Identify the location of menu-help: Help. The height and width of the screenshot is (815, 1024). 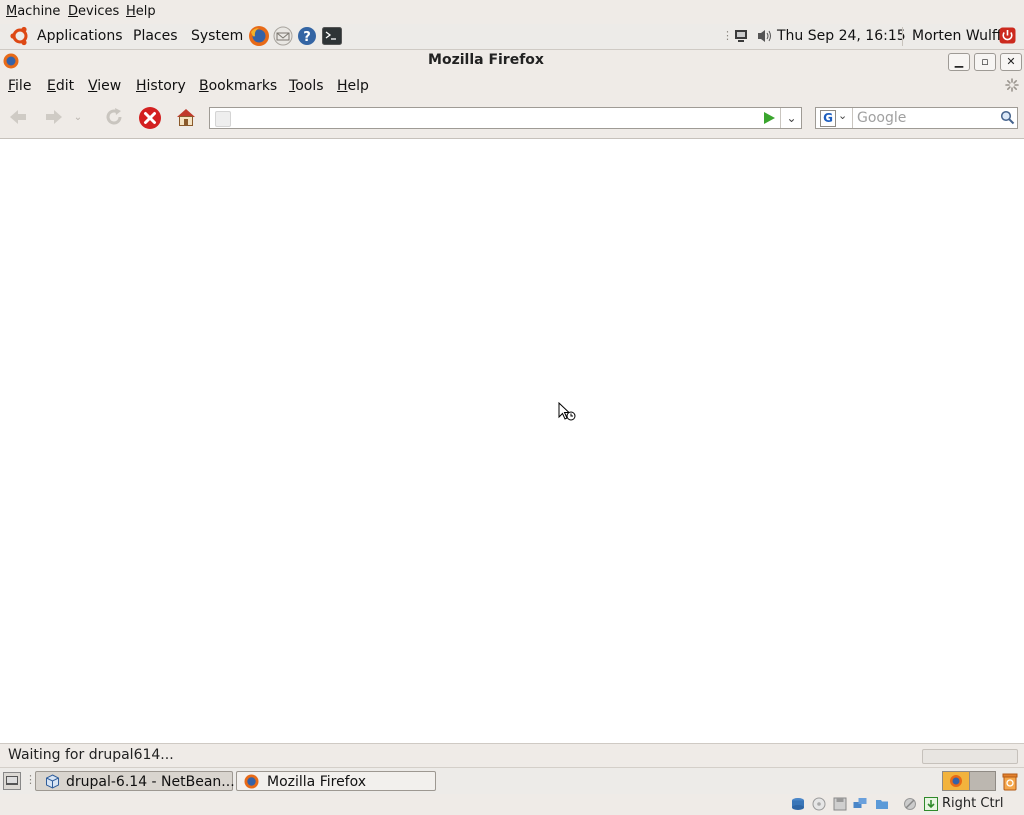
(353, 86).